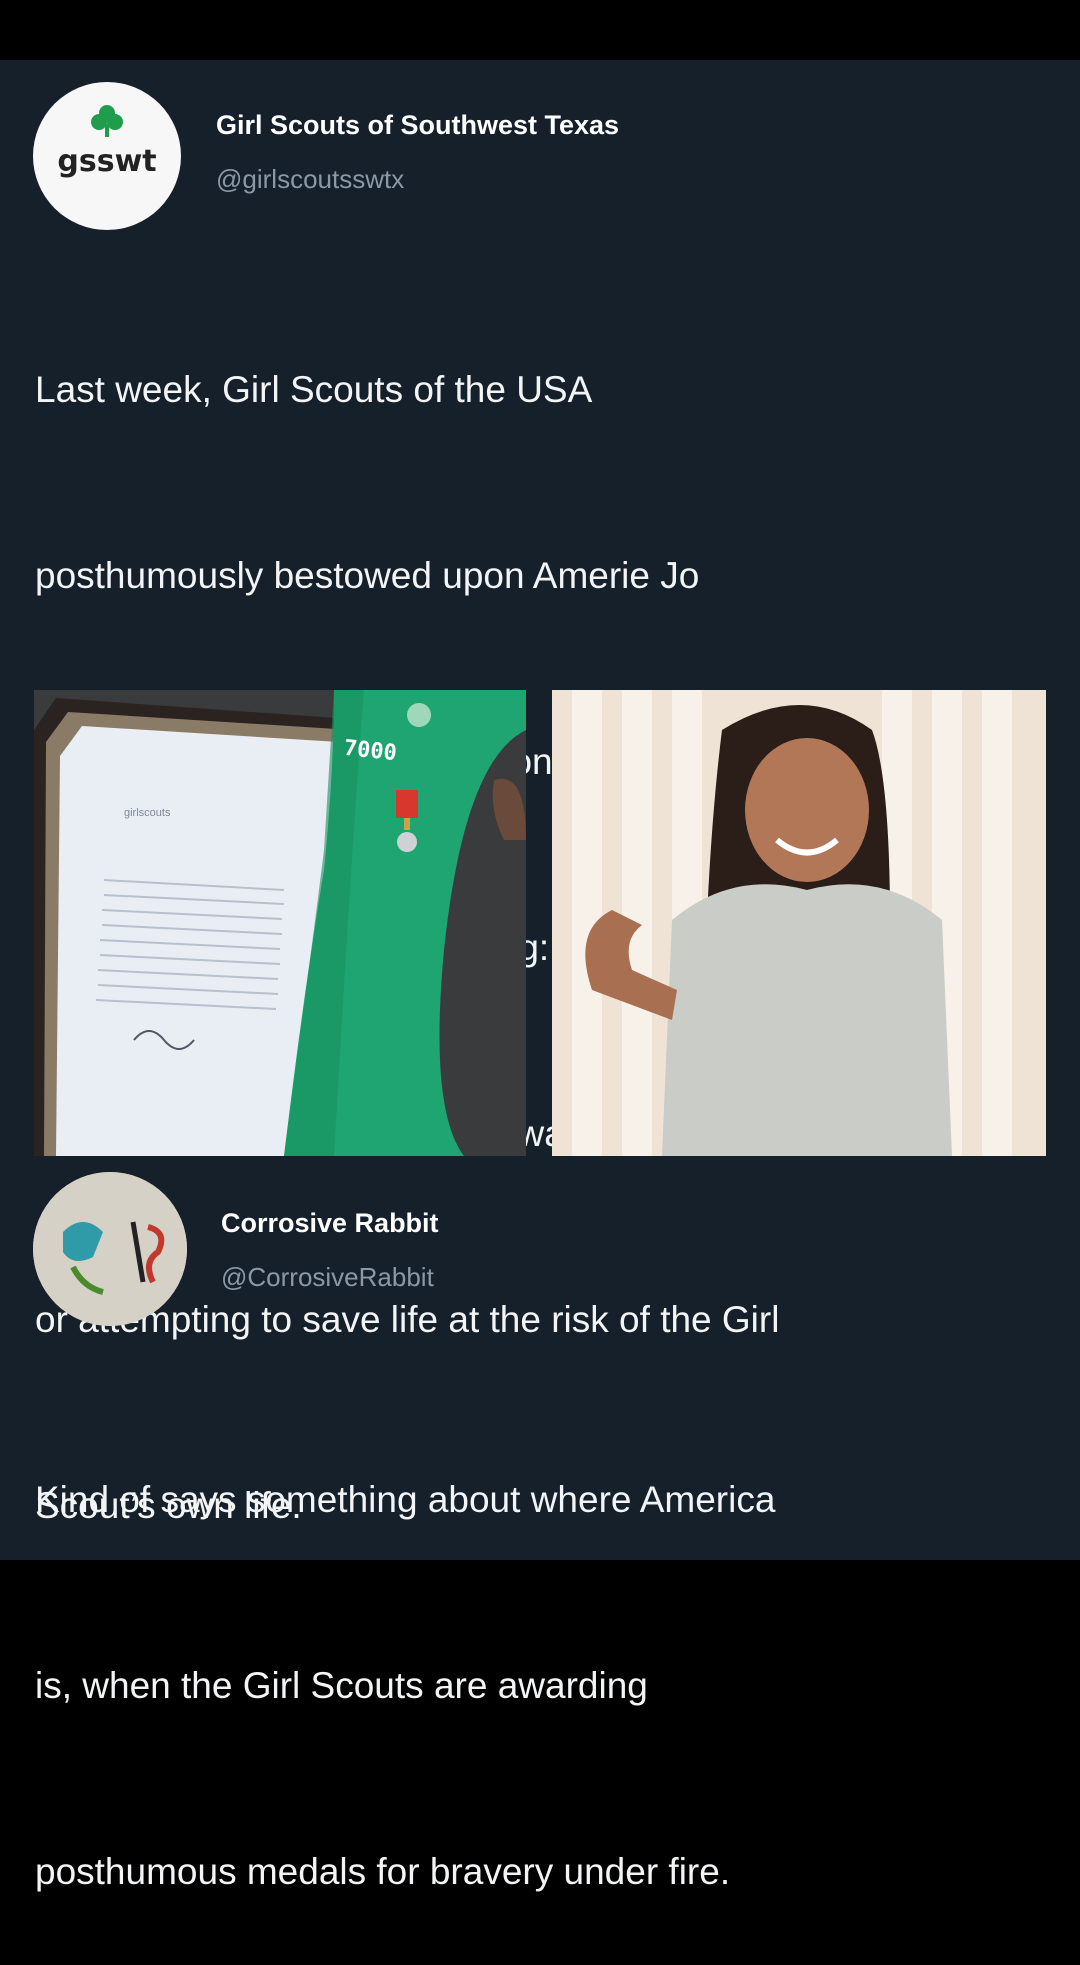 Image resolution: width=1080 pixels, height=1965 pixels. Describe the element at coordinates (147, 813) in the screenshot. I see `certificate-logo: girlscouts` at that location.